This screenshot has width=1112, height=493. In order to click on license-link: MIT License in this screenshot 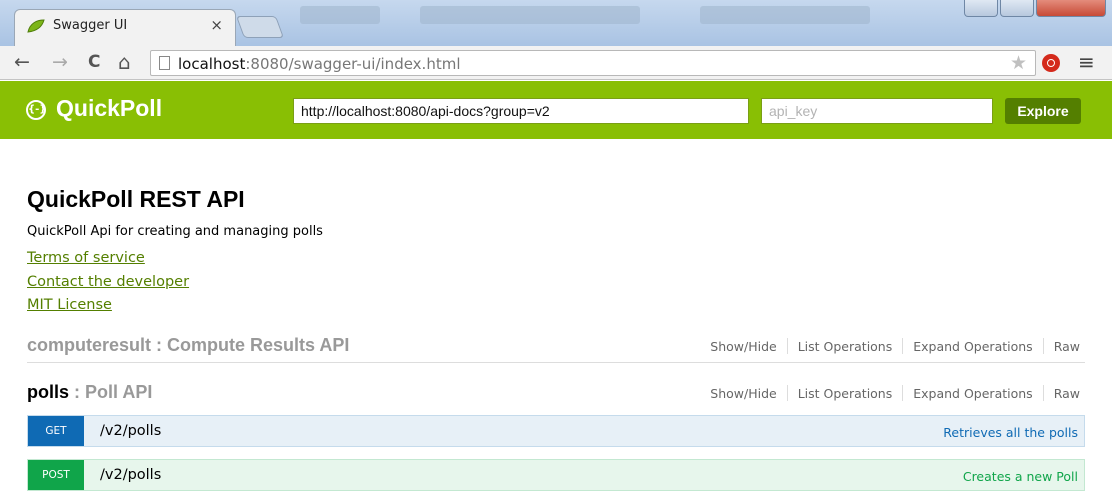, I will do `click(69, 305)`.